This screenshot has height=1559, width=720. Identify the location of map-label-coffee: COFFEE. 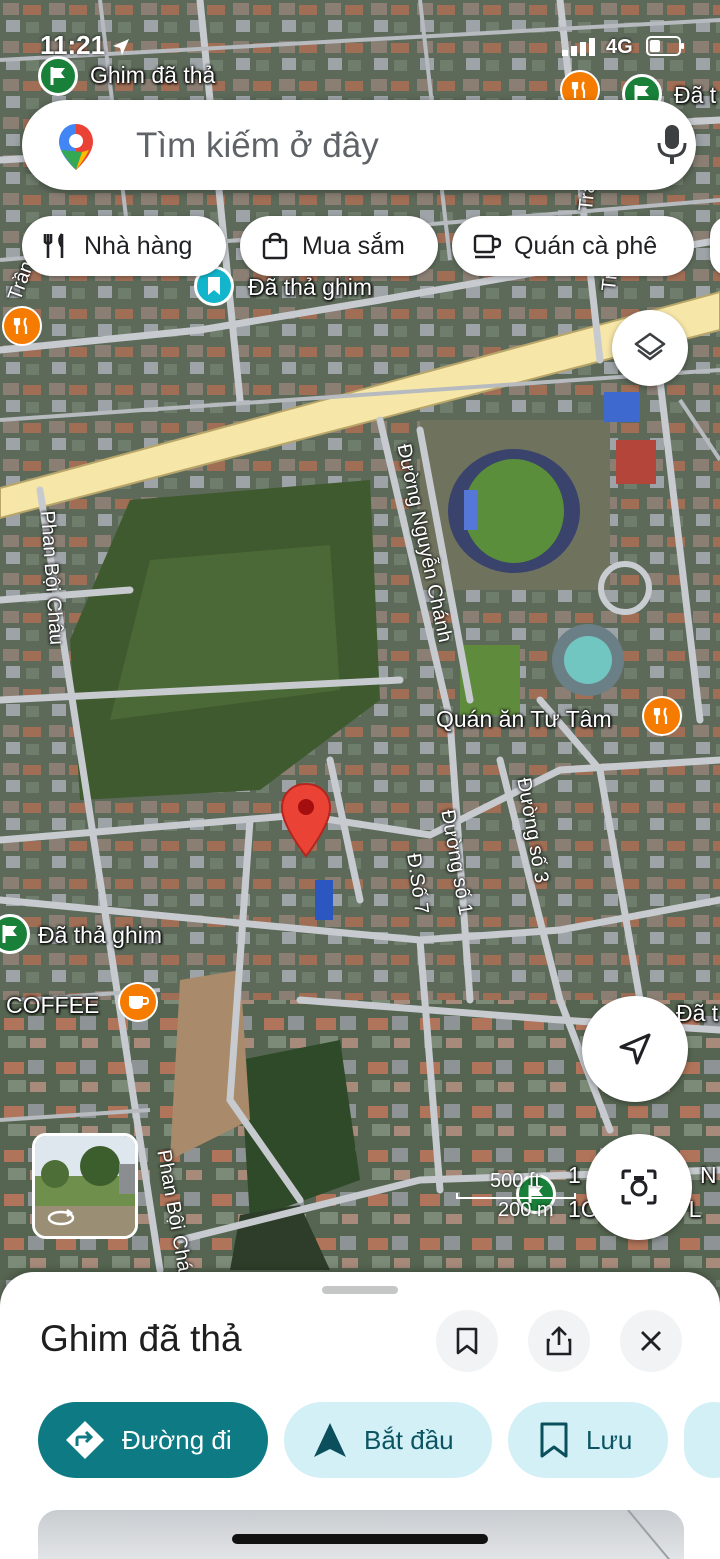
(52, 1005).